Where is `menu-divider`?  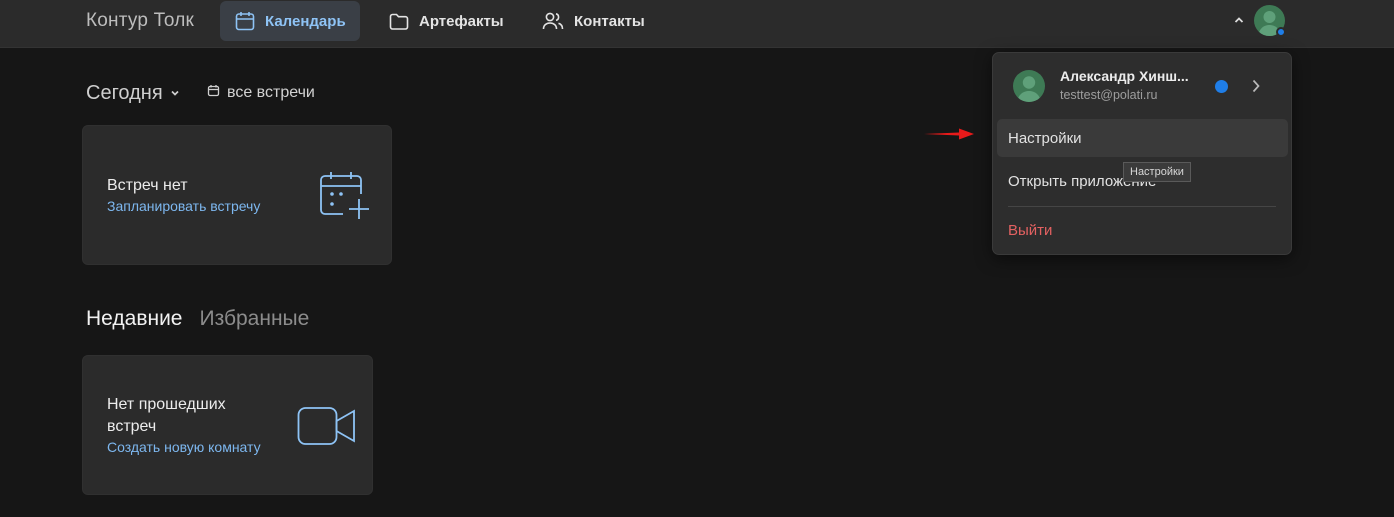
menu-divider is located at coordinates (1142, 206).